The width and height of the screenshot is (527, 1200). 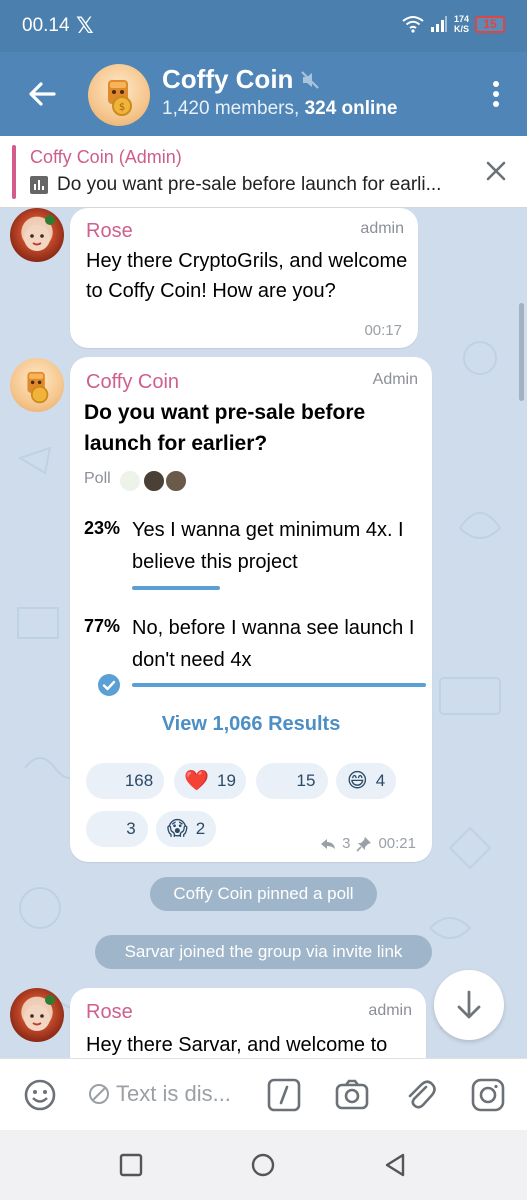 I want to click on reaction-chip: 😄 4, so click(x=366, y=781).